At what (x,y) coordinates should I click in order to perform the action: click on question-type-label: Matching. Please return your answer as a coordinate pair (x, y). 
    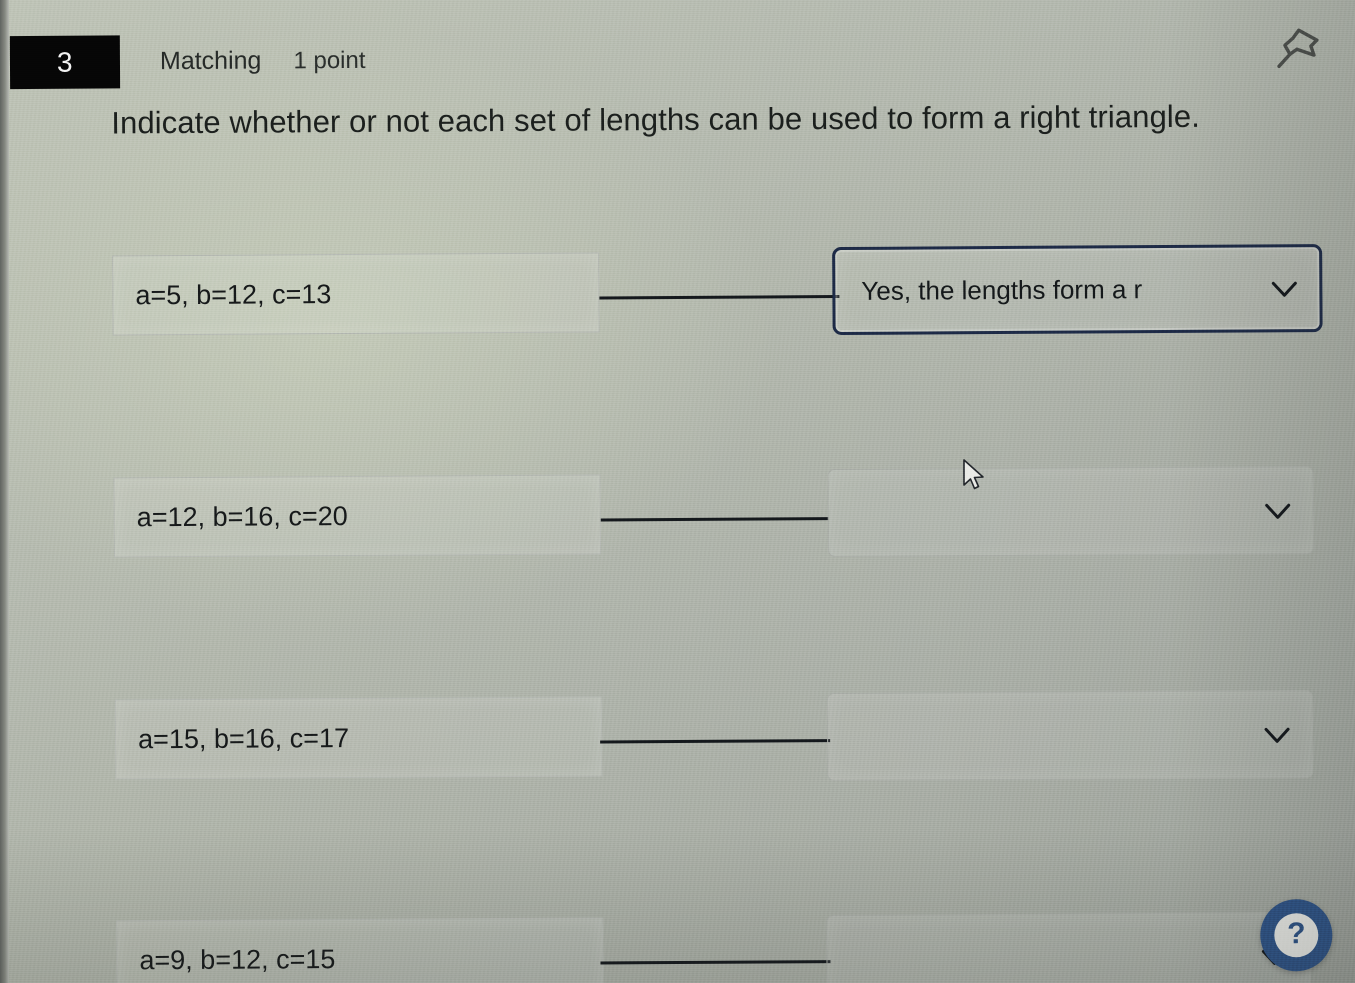
    Looking at the image, I should click on (210, 61).